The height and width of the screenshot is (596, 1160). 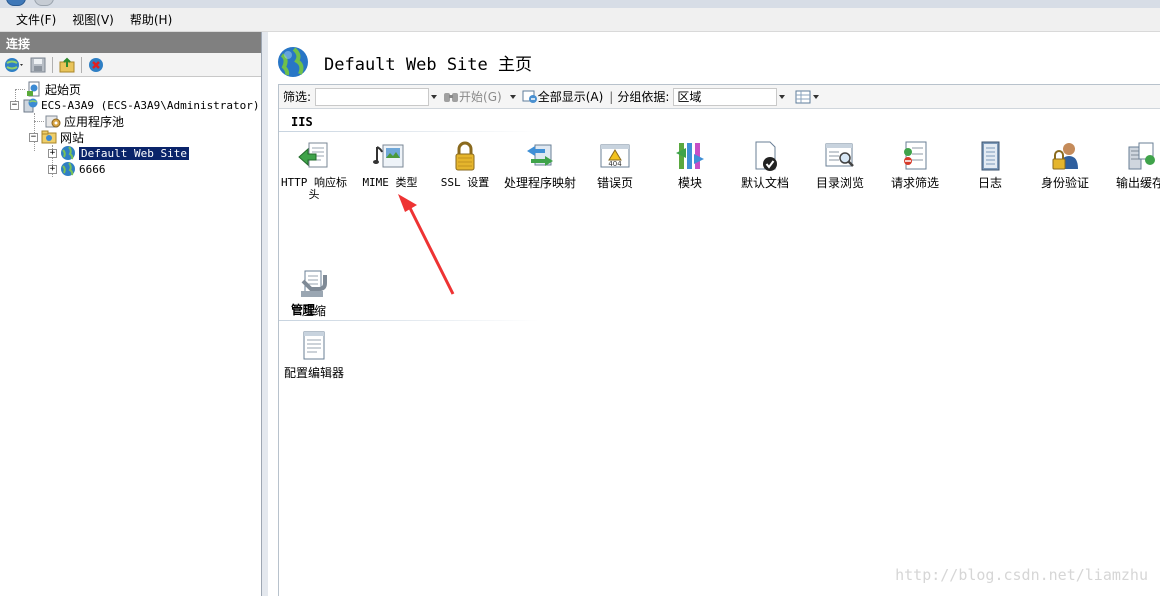 I want to click on feature-request-filtering: 请求筛选, so click(x=915, y=164).